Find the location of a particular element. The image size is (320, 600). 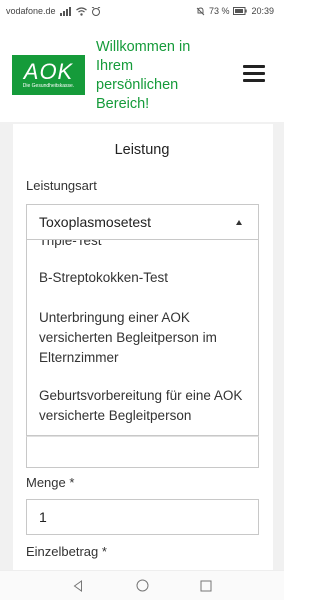

logo-text: AOK is located at coordinates (48, 71).